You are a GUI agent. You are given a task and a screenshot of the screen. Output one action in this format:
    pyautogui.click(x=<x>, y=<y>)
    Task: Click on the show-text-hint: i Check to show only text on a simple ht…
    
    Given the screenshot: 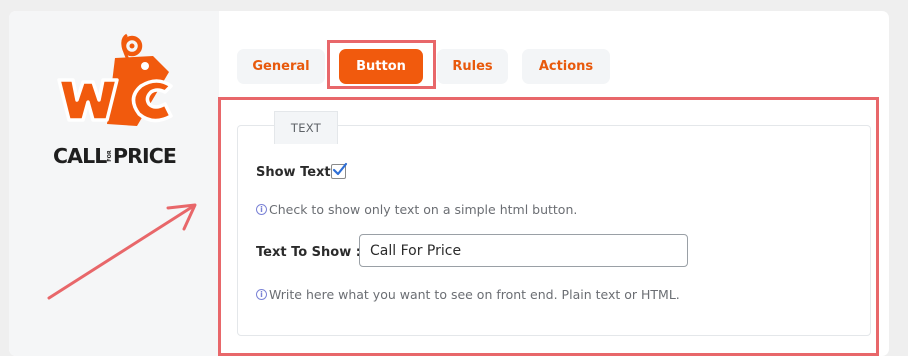 What is the action you would take?
    pyautogui.click(x=416, y=209)
    